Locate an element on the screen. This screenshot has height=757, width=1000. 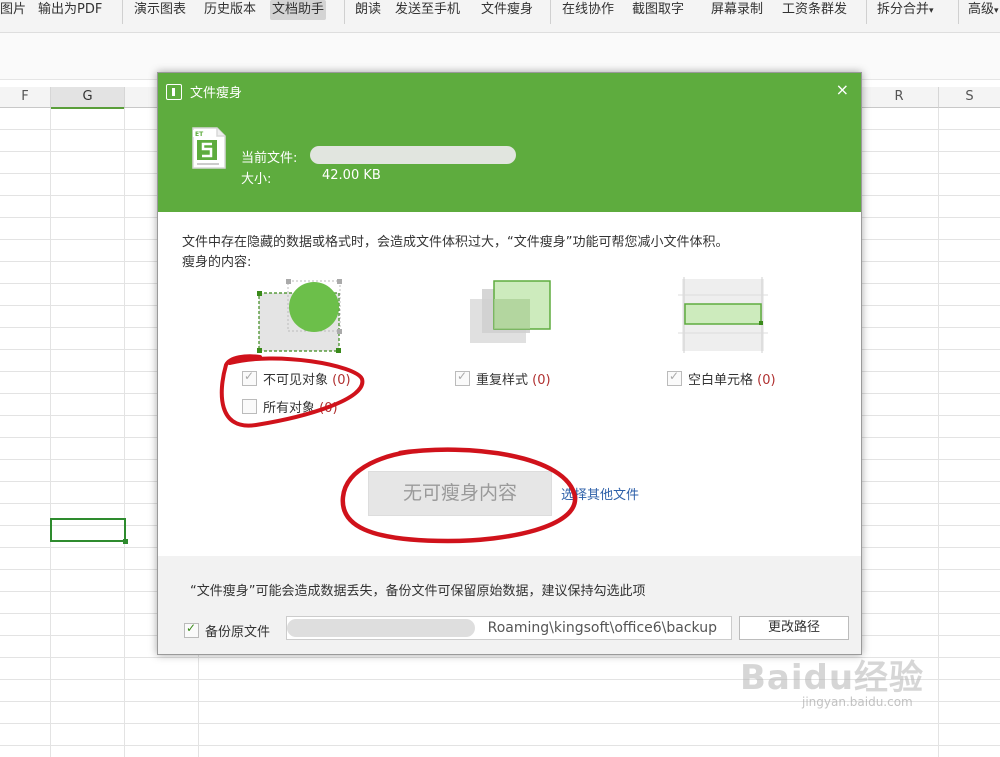
baidu-watermark: Baidu经验 jingyan.baidu.com is located at coordinates (832, 679).